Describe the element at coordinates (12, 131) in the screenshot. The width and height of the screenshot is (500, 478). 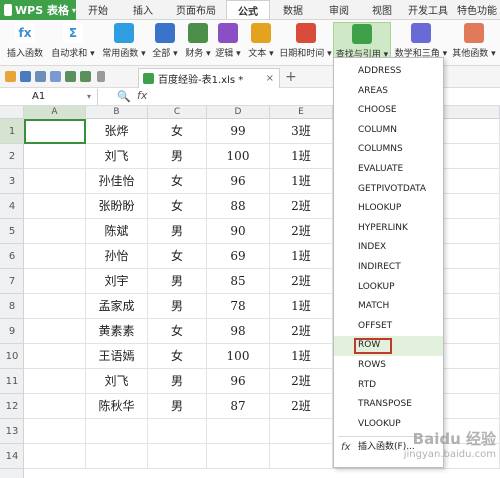
I see `row-header-1: 1` at that location.